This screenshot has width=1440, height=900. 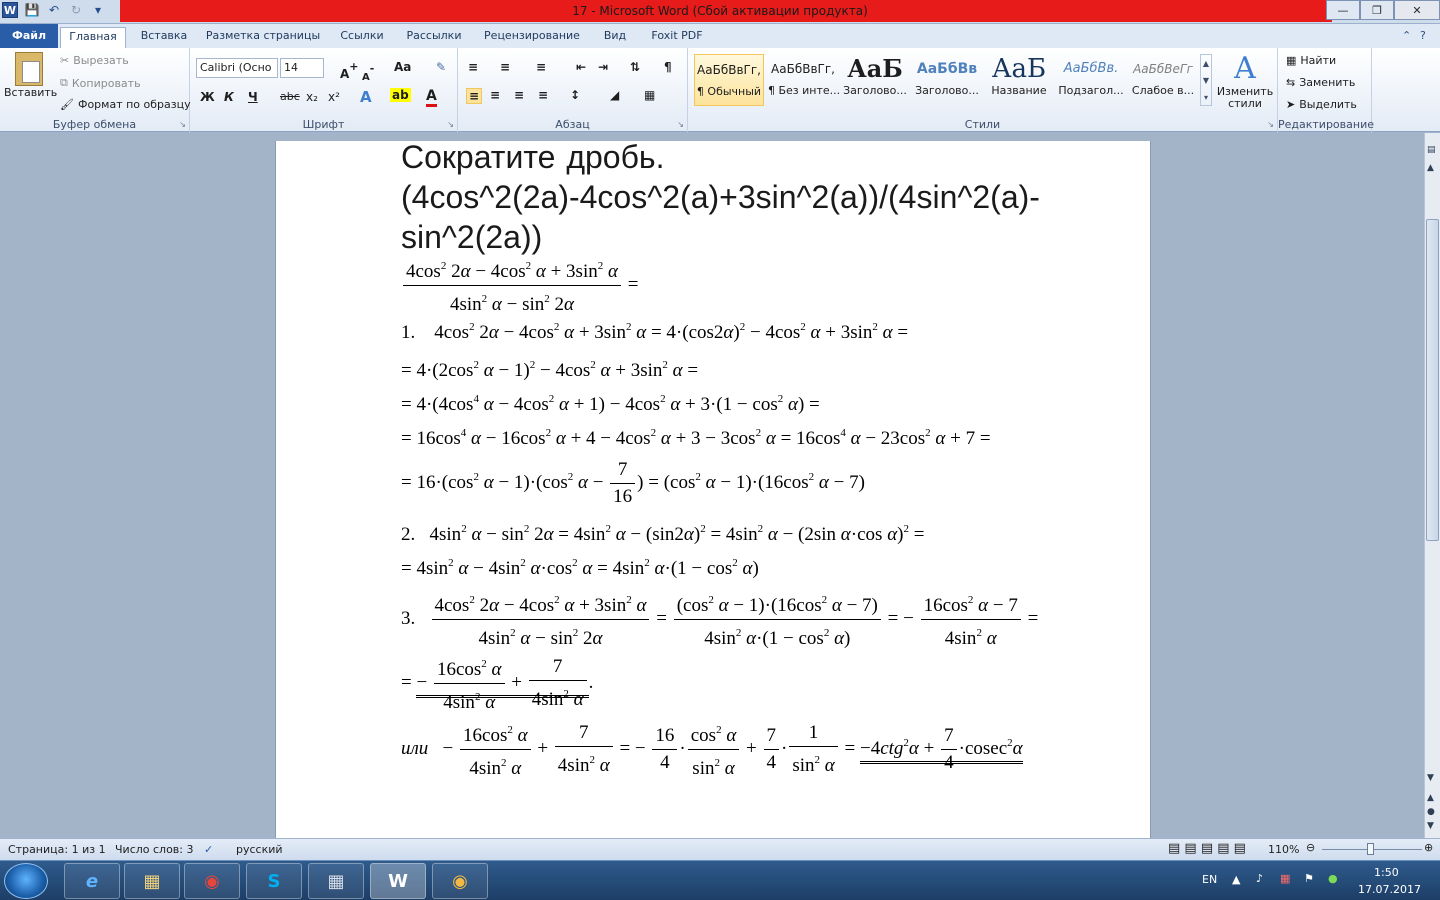 I want to click on language-indicator: русский, so click(x=259, y=849).